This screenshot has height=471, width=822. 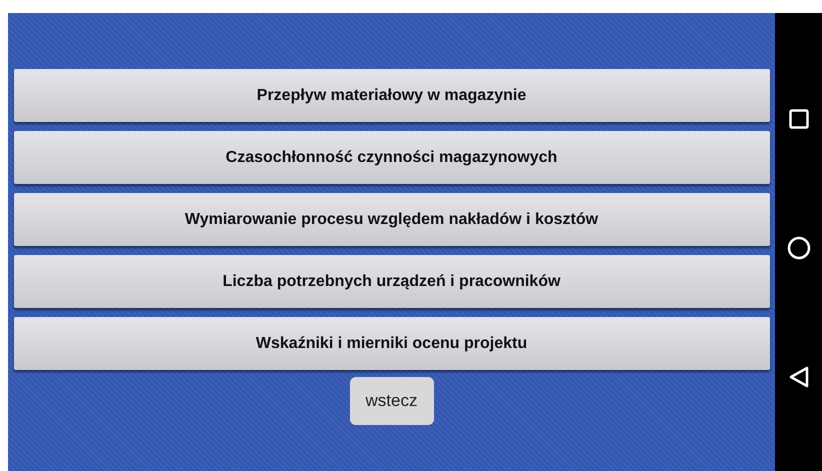 What do you see at coordinates (798, 248) in the screenshot?
I see `home-icon` at bounding box center [798, 248].